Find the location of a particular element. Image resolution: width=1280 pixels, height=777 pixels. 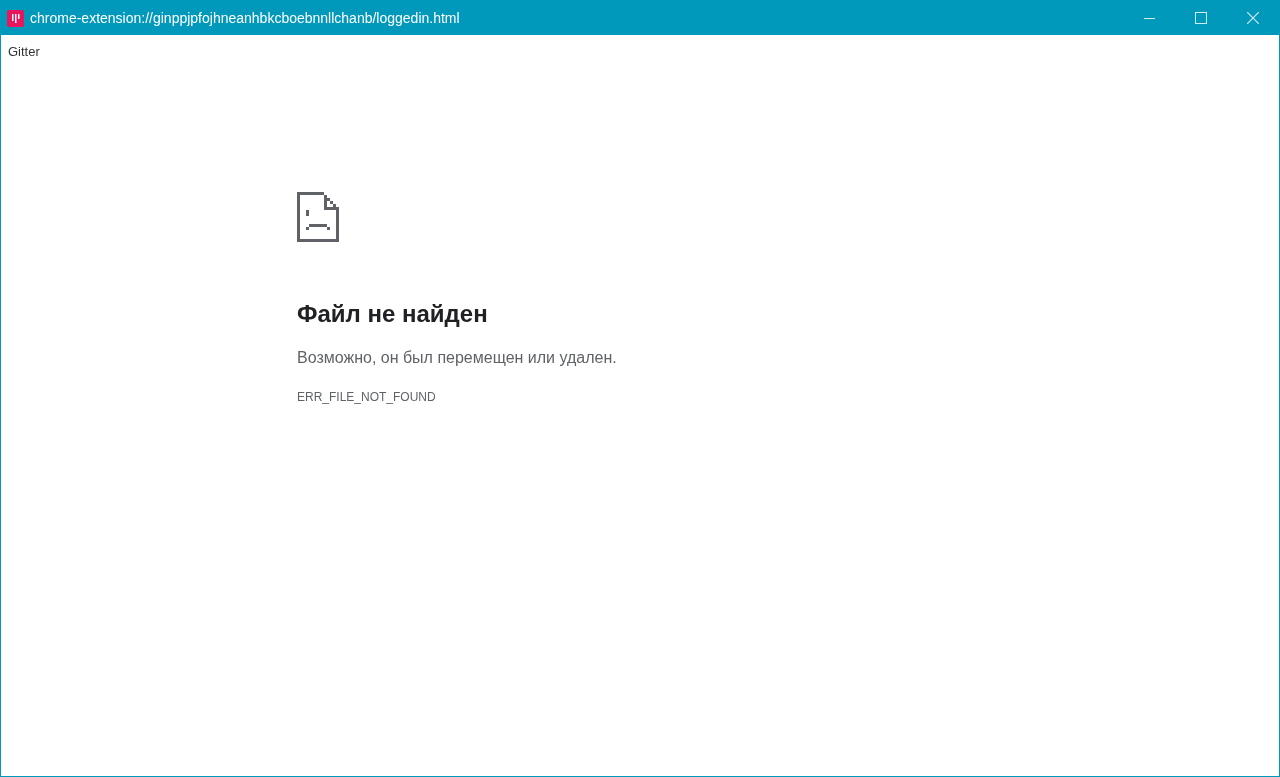

close-icon is located at coordinates (1253, 18).